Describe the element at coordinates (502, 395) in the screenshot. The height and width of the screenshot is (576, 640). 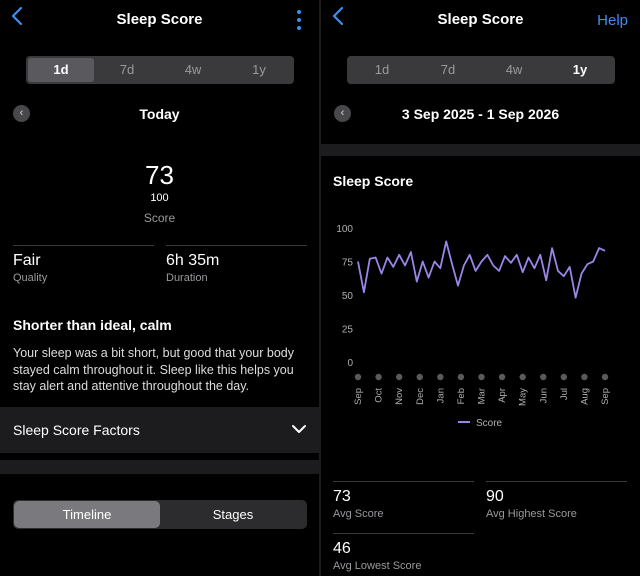
I see `x-tick-label: Apr` at that location.